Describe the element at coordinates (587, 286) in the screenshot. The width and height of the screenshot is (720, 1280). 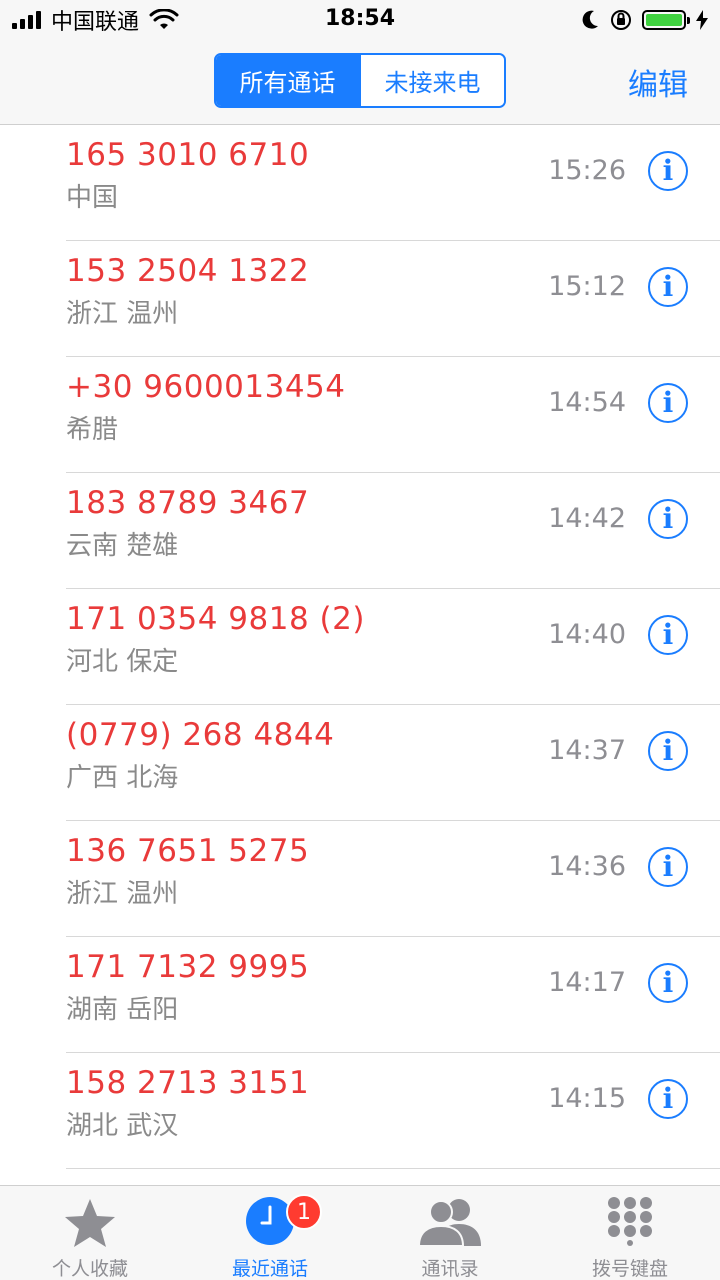
I see `call-time: 15:12` at that location.